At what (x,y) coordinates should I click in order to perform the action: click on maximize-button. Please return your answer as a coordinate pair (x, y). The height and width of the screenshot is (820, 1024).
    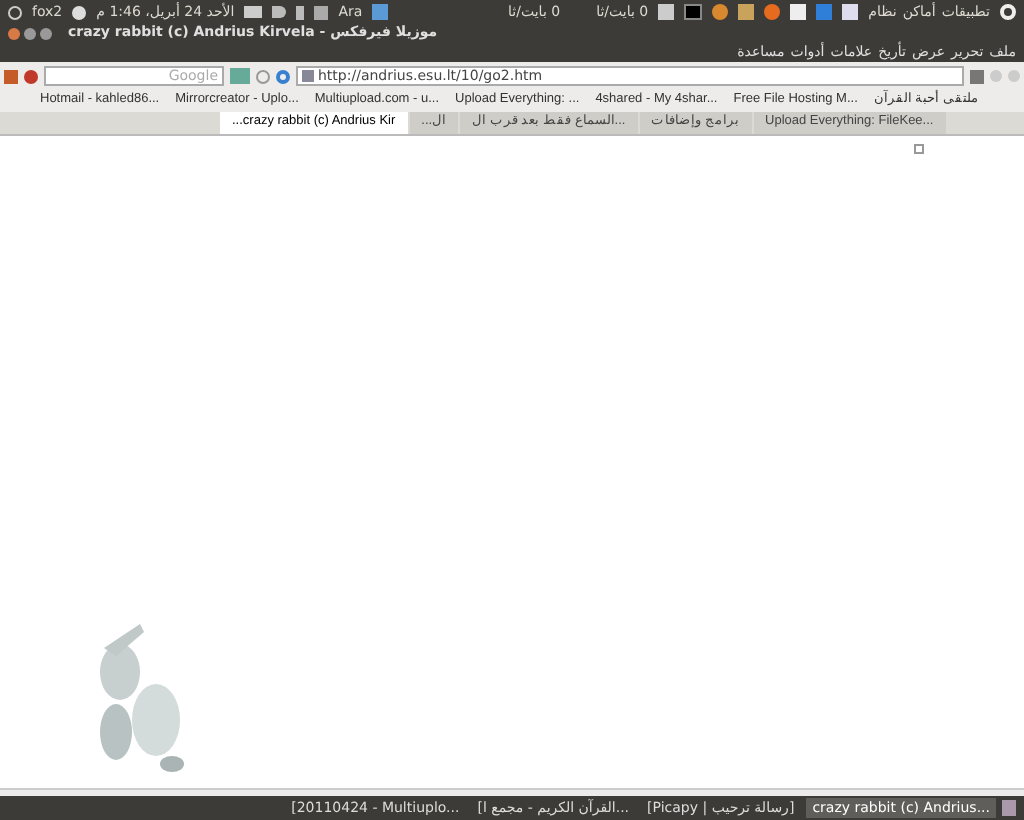
    Looking at the image, I should click on (46, 33).